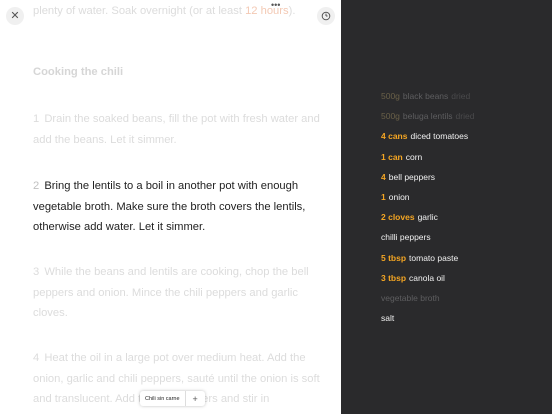 Image resolution: width=552 pixels, height=414 pixels. I want to click on ingredient-item: chilli peppers, so click(463, 239).